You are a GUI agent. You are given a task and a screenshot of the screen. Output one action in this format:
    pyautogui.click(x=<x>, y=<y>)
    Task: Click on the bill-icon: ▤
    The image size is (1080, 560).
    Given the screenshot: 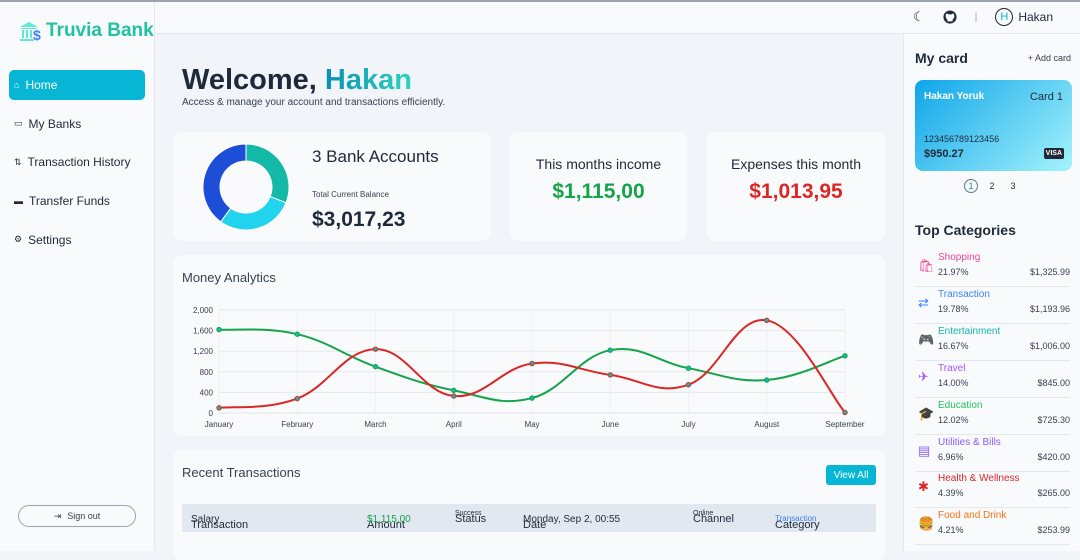 What is the action you would take?
    pyautogui.click(x=924, y=450)
    